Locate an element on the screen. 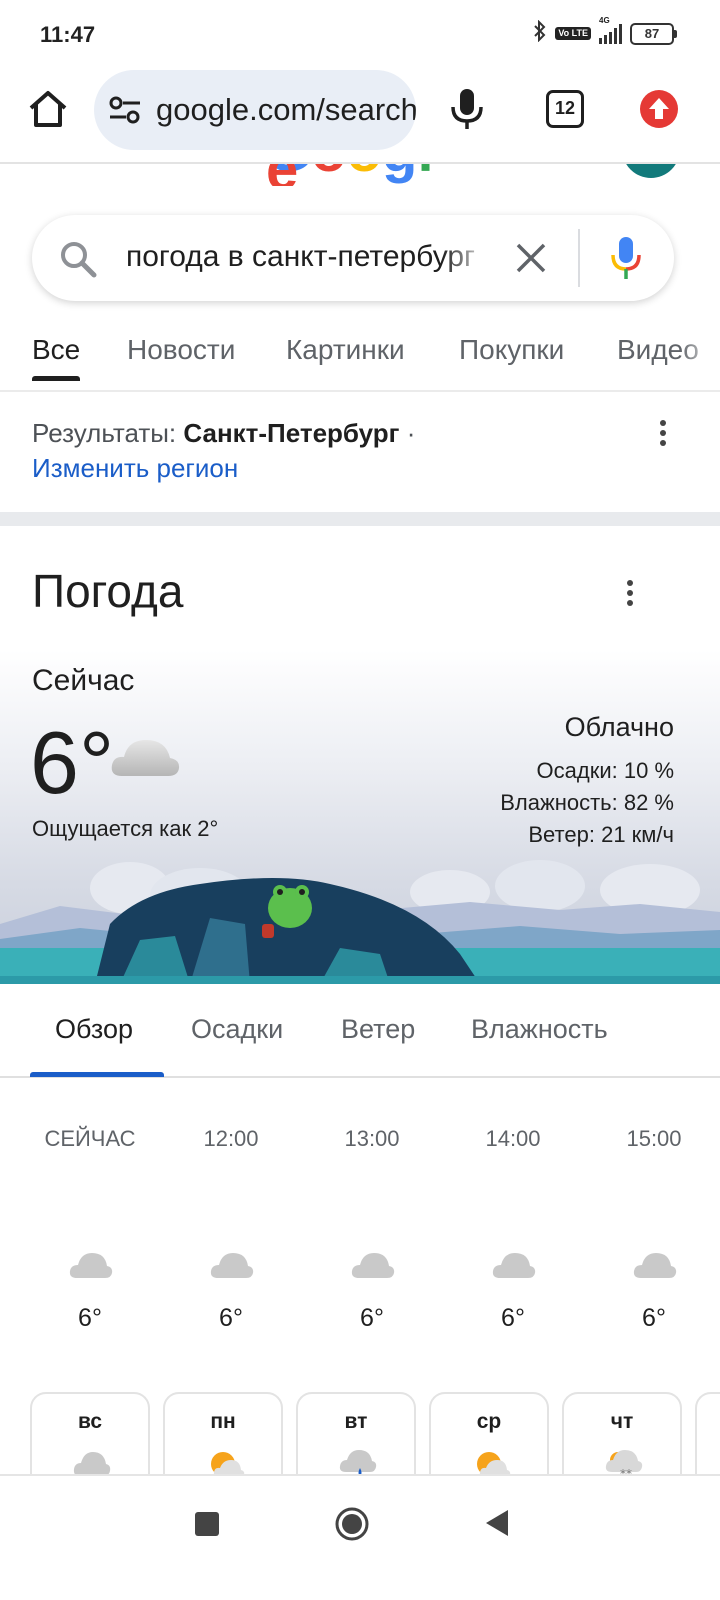 This screenshot has width=720, height=1600. weather-more-options-icon is located at coordinates (630, 595).